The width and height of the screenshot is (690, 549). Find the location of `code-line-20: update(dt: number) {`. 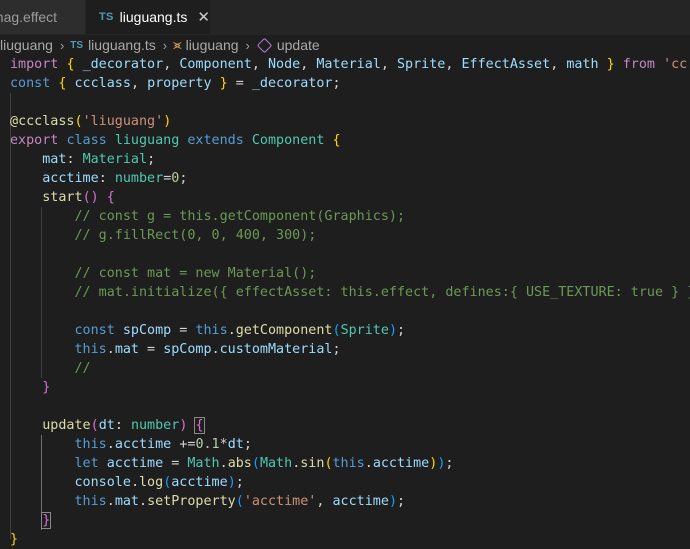

code-line-20: update(dt: number) { is located at coordinates (123, 425).